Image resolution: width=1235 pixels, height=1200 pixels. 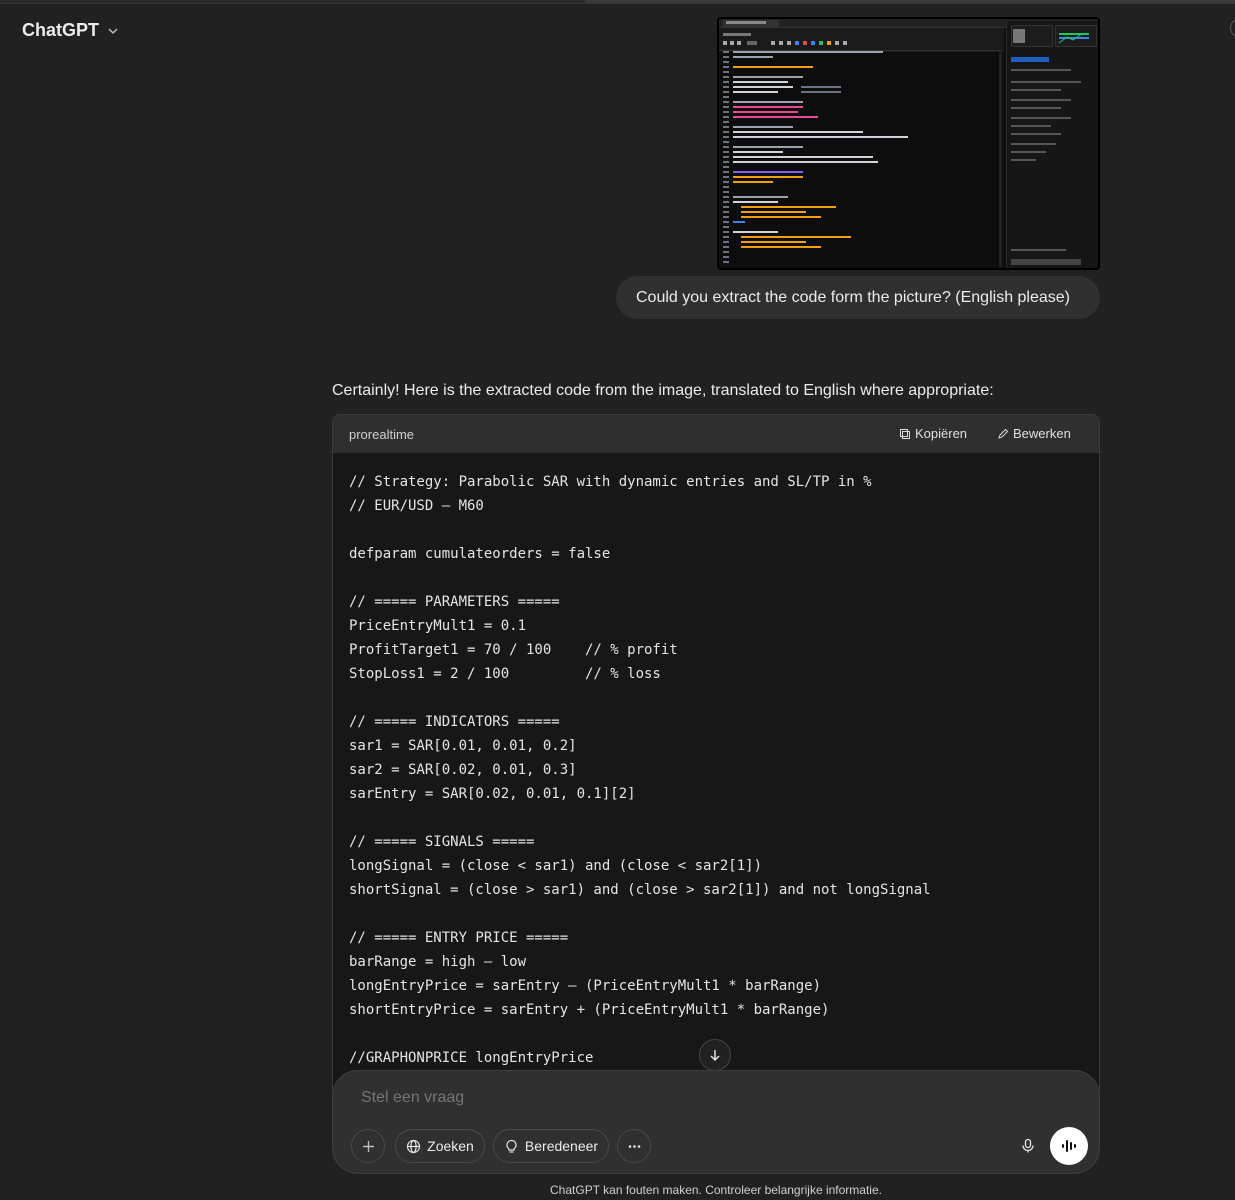 I want to click on arrow-down-icon, so click(x=715, y=1056).